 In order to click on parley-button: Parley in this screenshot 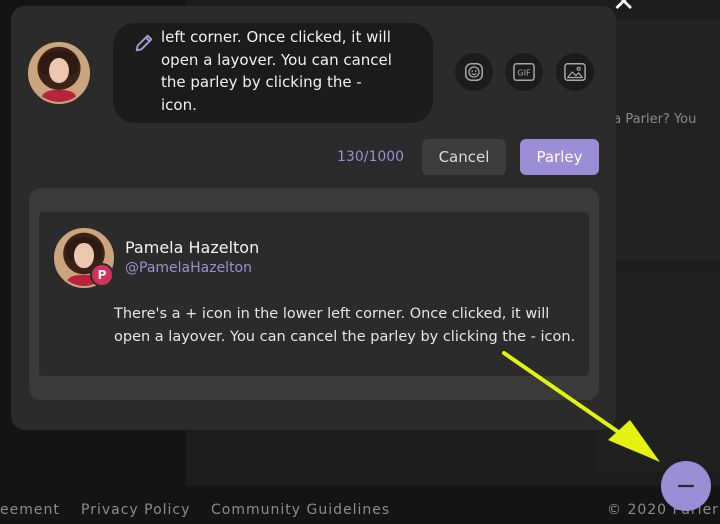, I will do `click(559, 157)`.